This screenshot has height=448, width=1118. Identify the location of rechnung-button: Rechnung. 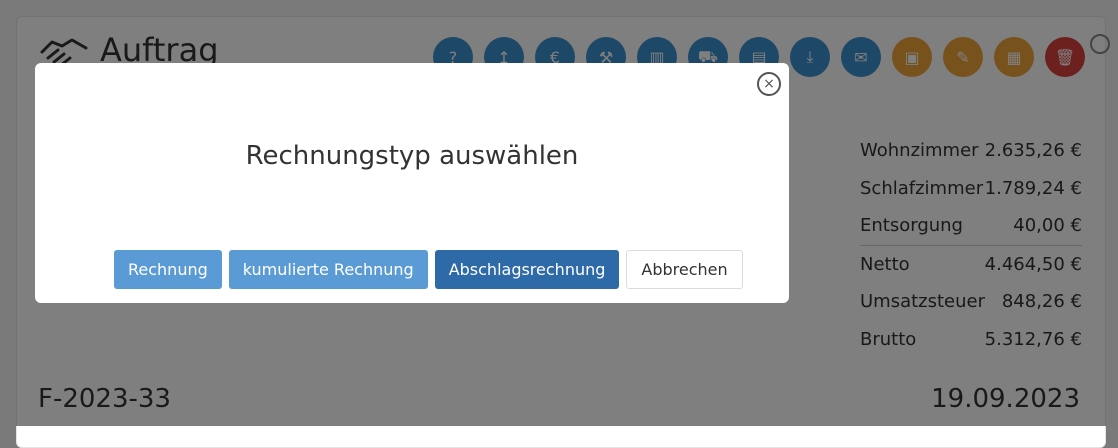
(168, 269).